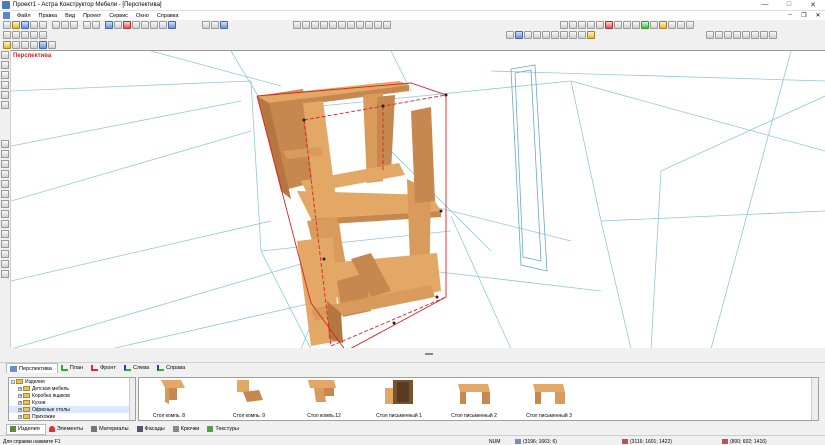  I want to click on paste-icon, so click(74, 25).